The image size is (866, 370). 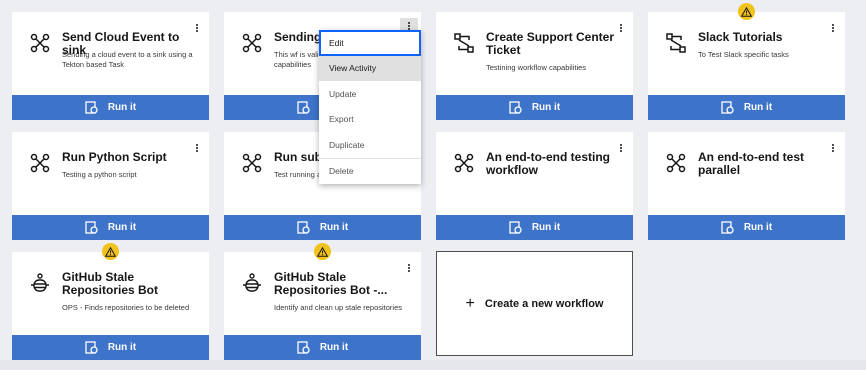 What do you see at coordinates (740, 37) in the screenshot?
I see `card-title: Slack Tutorials` at bounding box center [740, 37].